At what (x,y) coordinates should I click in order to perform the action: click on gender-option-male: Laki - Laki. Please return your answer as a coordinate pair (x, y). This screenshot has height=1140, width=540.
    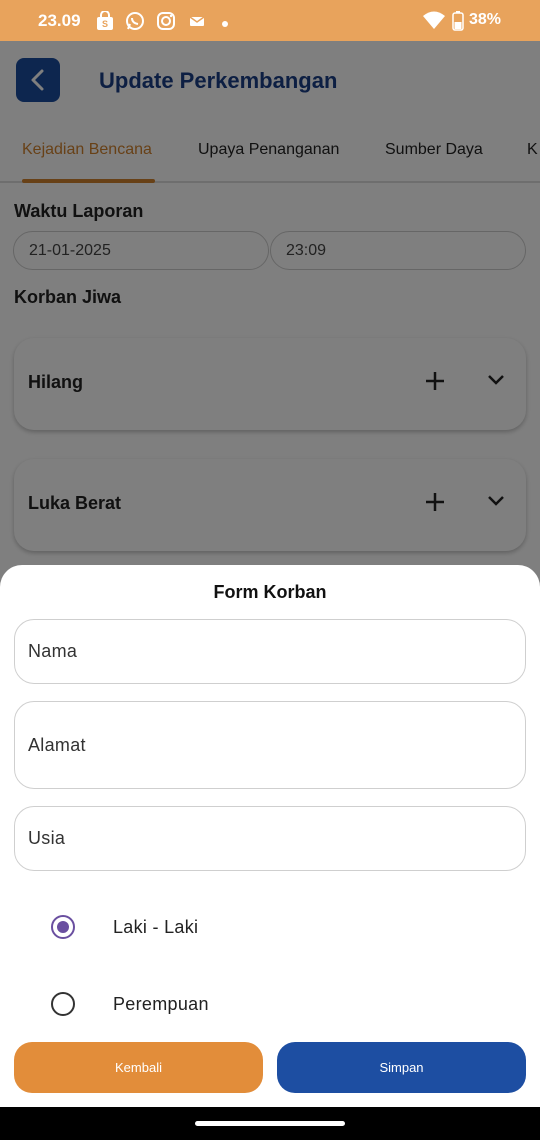
    Looking at the image, I should click on (270, 927).